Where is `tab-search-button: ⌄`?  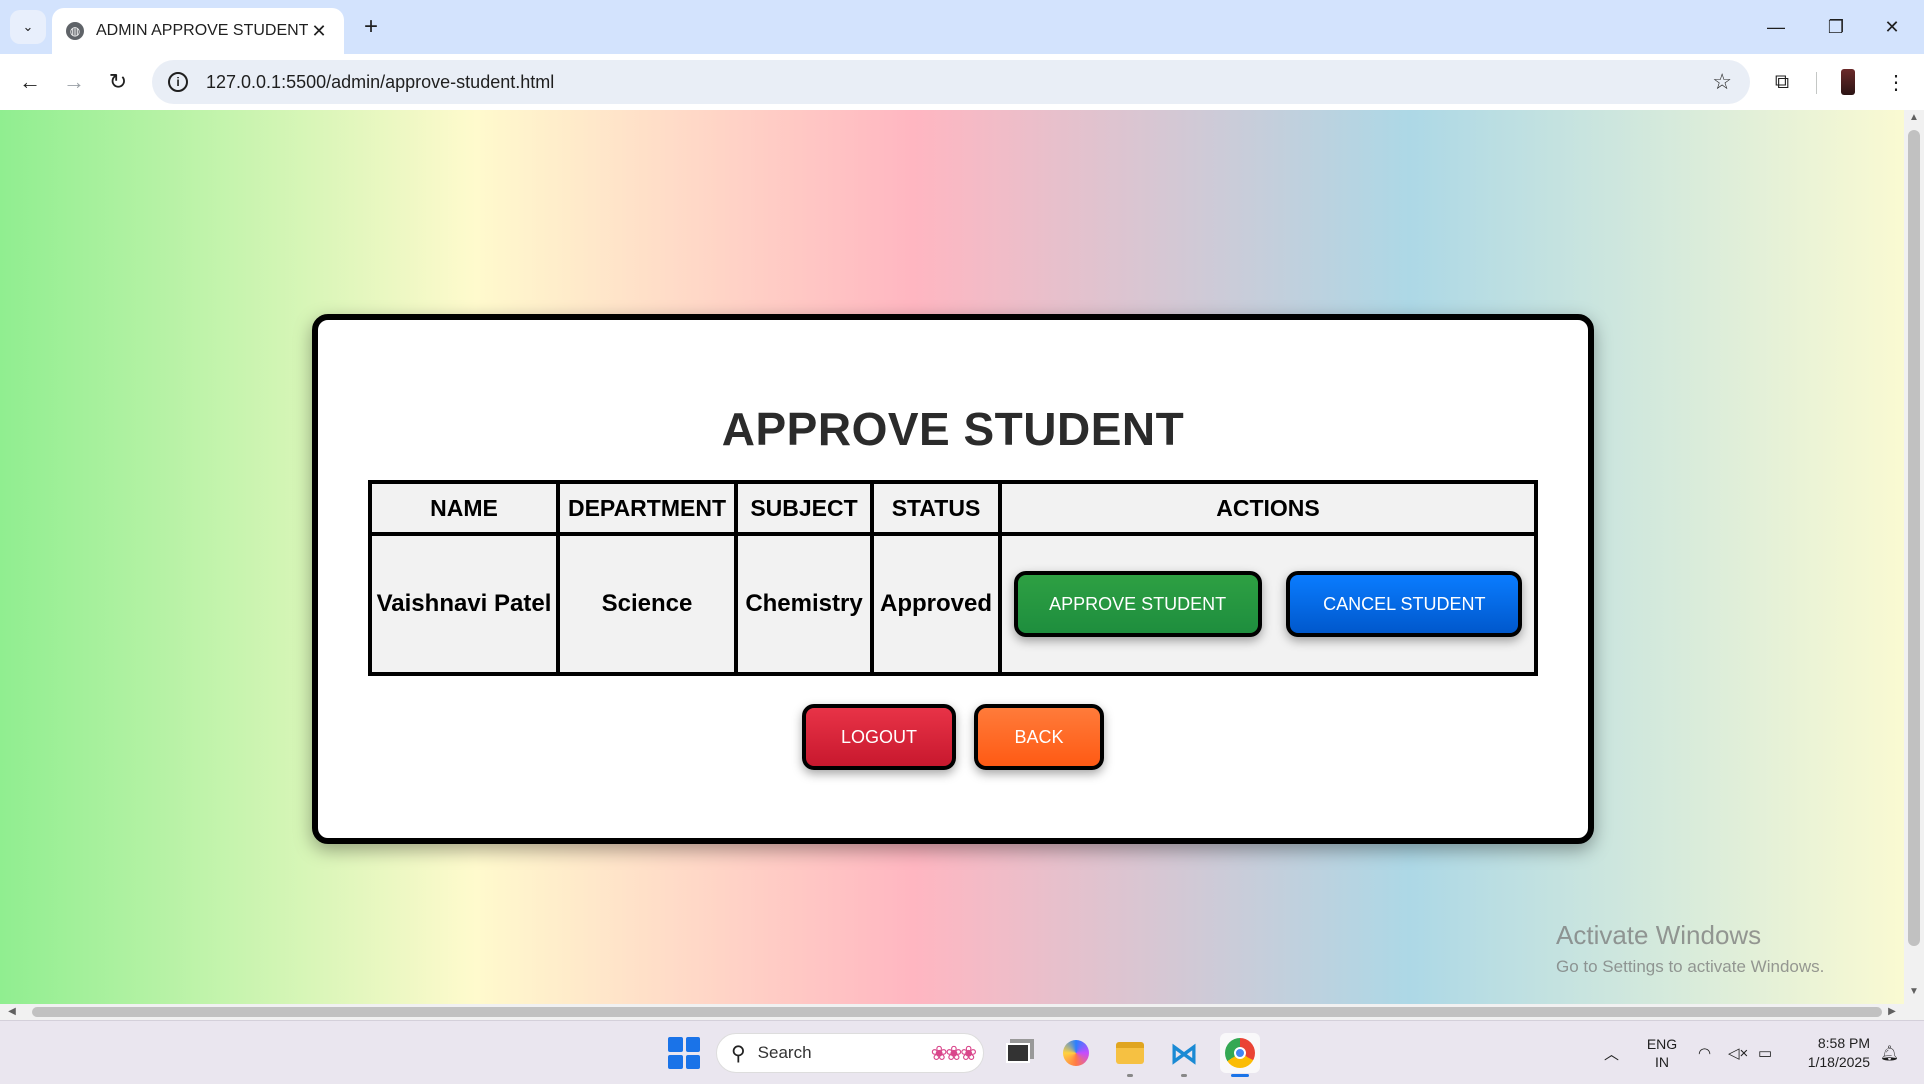 tab-search-button: ⌄ is located at coordinates (28, 27).